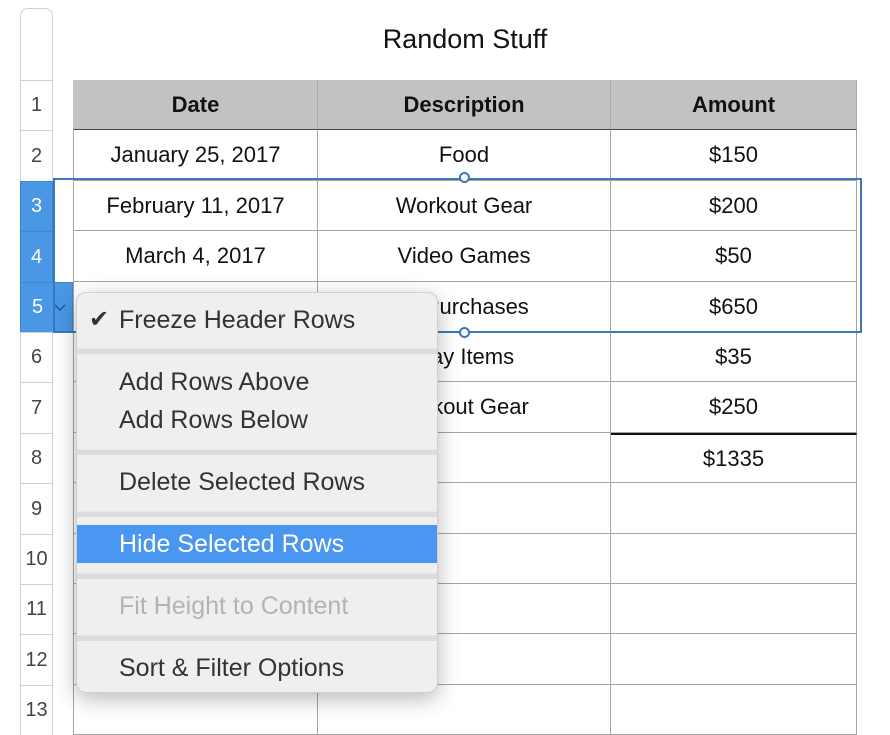 This screenshot has width=890, height=735. I want to click on row-header-12: 12, so click(36, 659).